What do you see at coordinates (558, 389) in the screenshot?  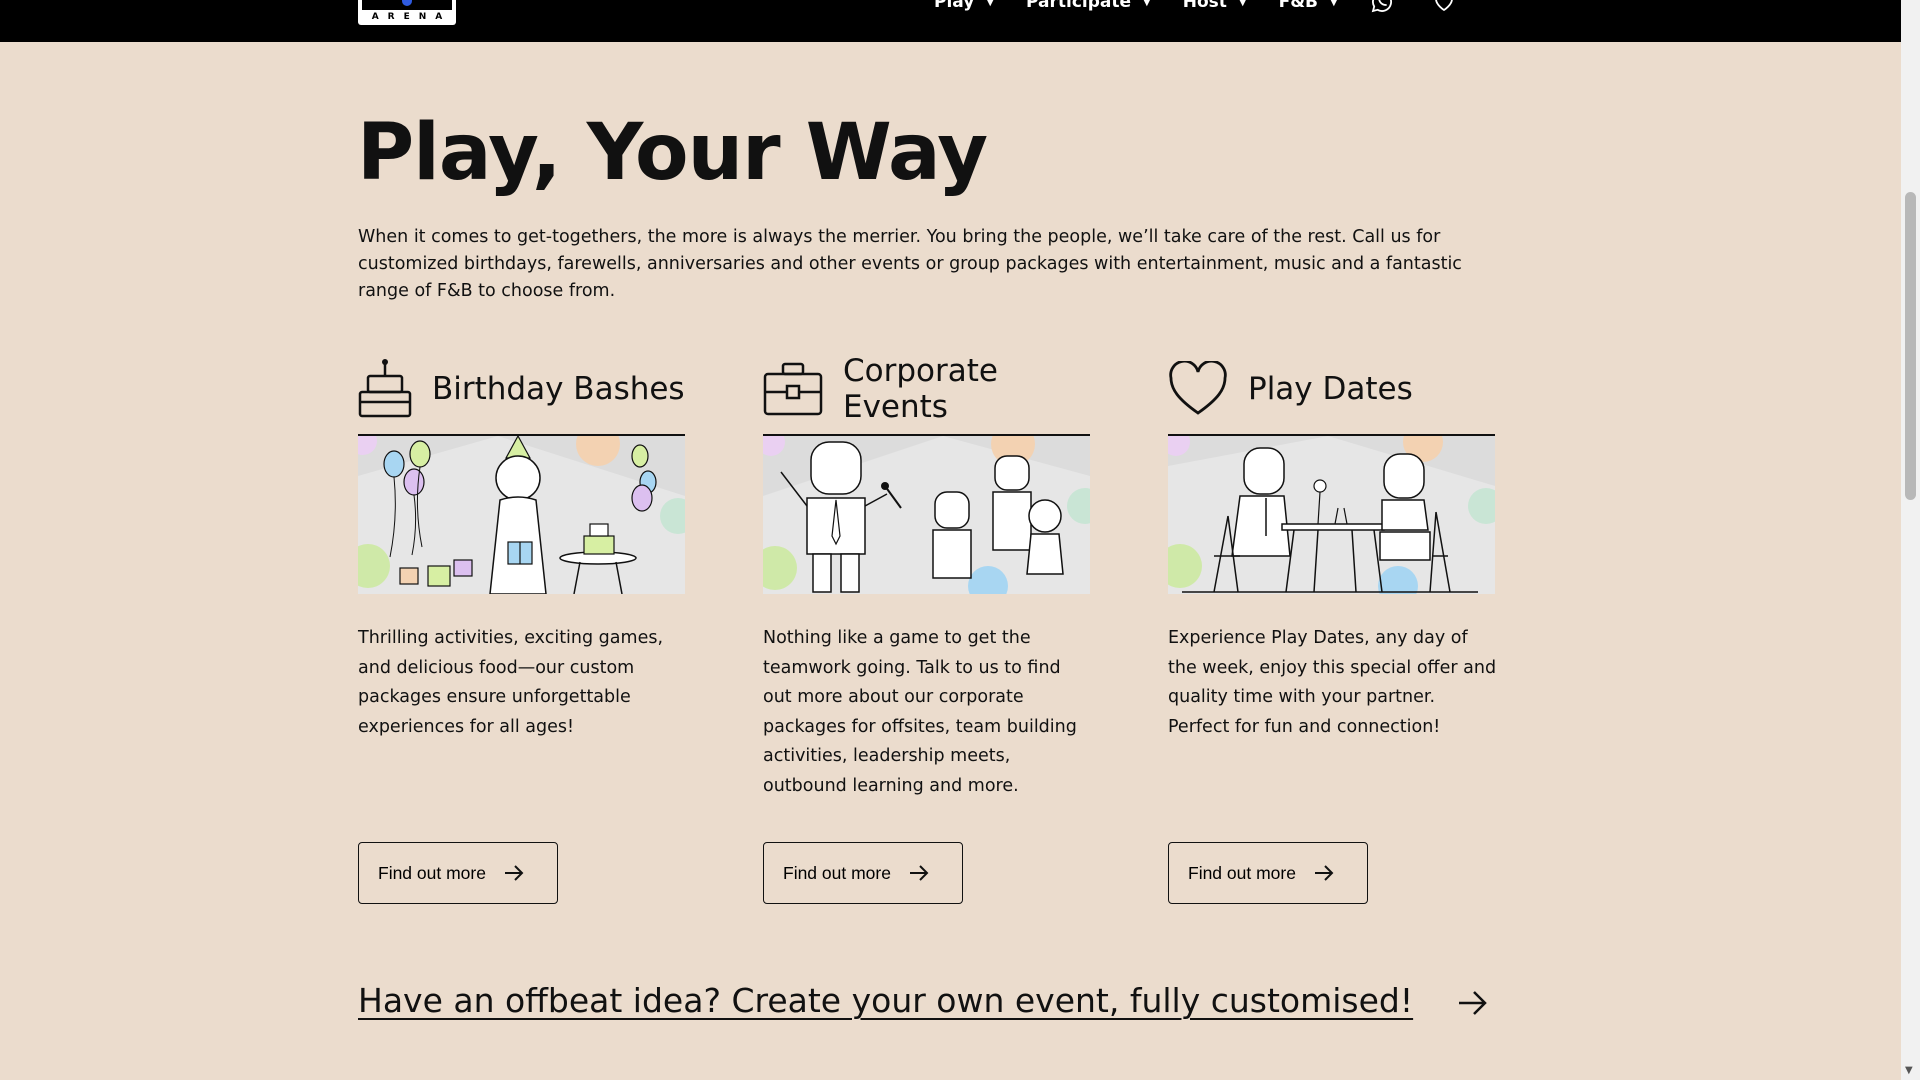 I see `card-title: Birthday Bashes` at bounding box center [558, 389].